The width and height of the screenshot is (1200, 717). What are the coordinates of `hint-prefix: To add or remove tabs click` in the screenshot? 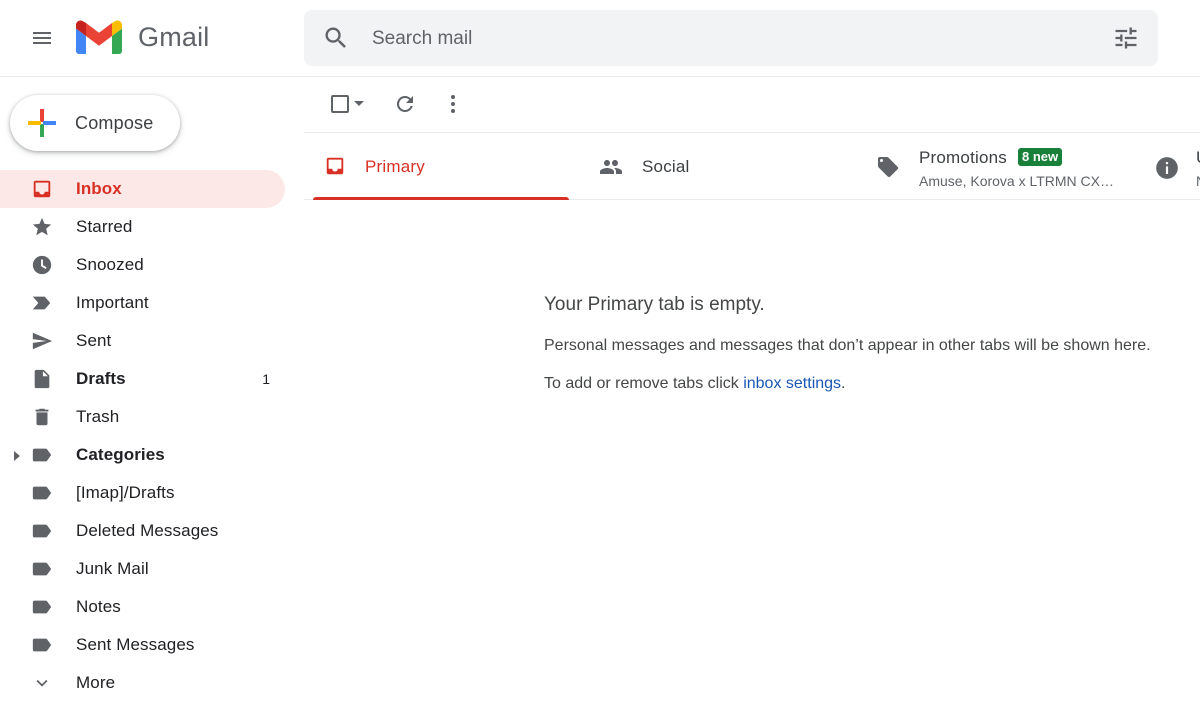 It's located at (644, 383).